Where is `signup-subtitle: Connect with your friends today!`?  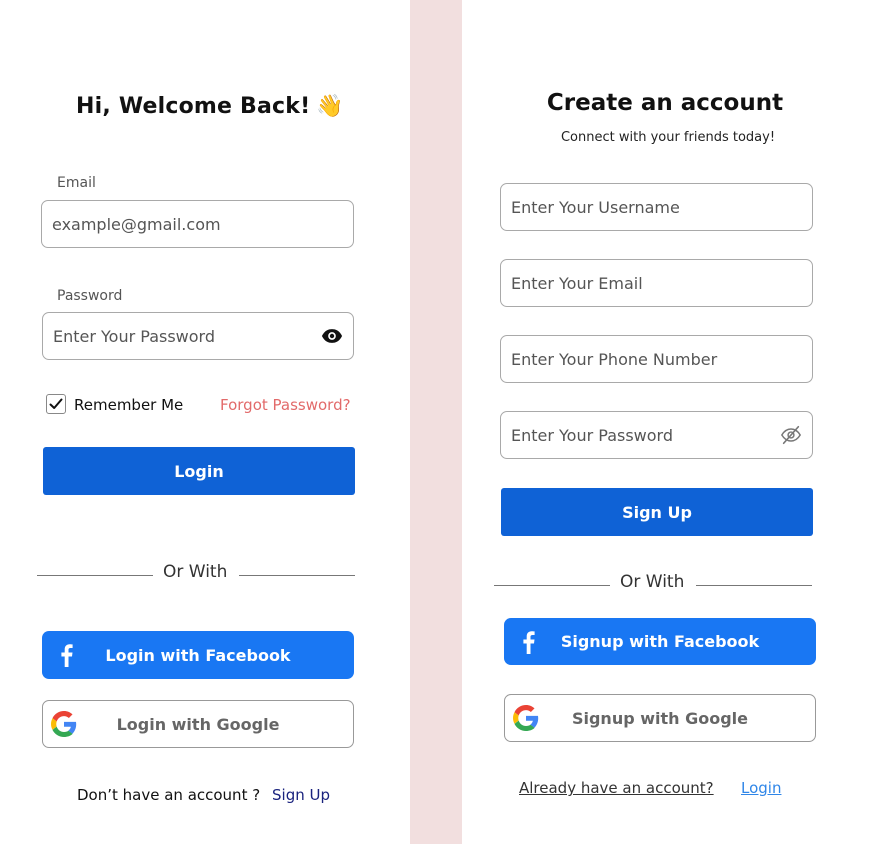 signup-subtitle: Connect with your friends today! is located at coordinates (668, 137).